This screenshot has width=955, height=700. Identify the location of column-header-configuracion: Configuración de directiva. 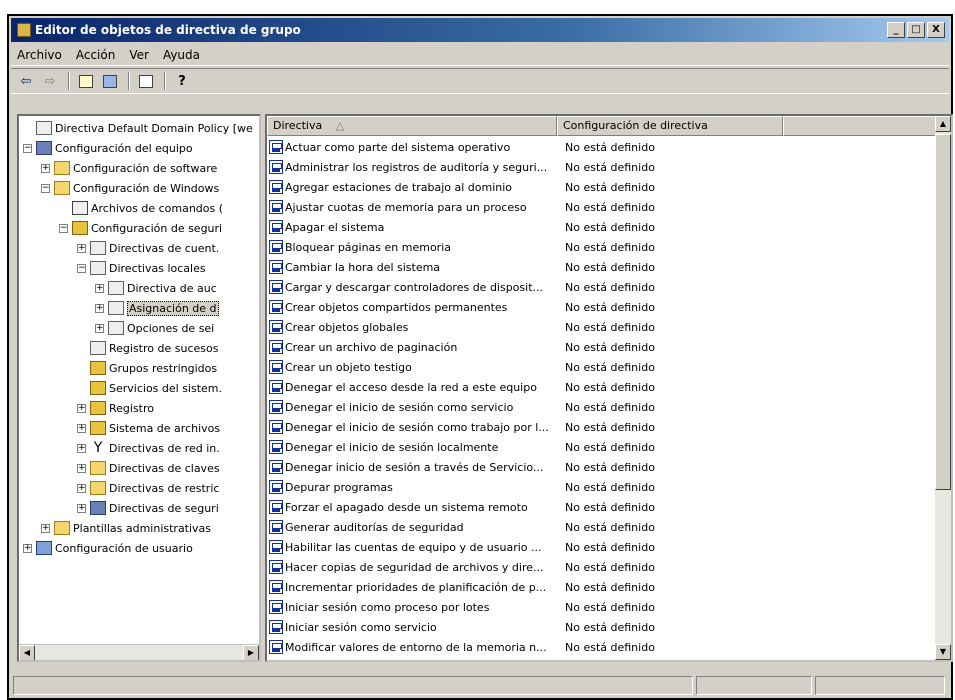
(670, 126).